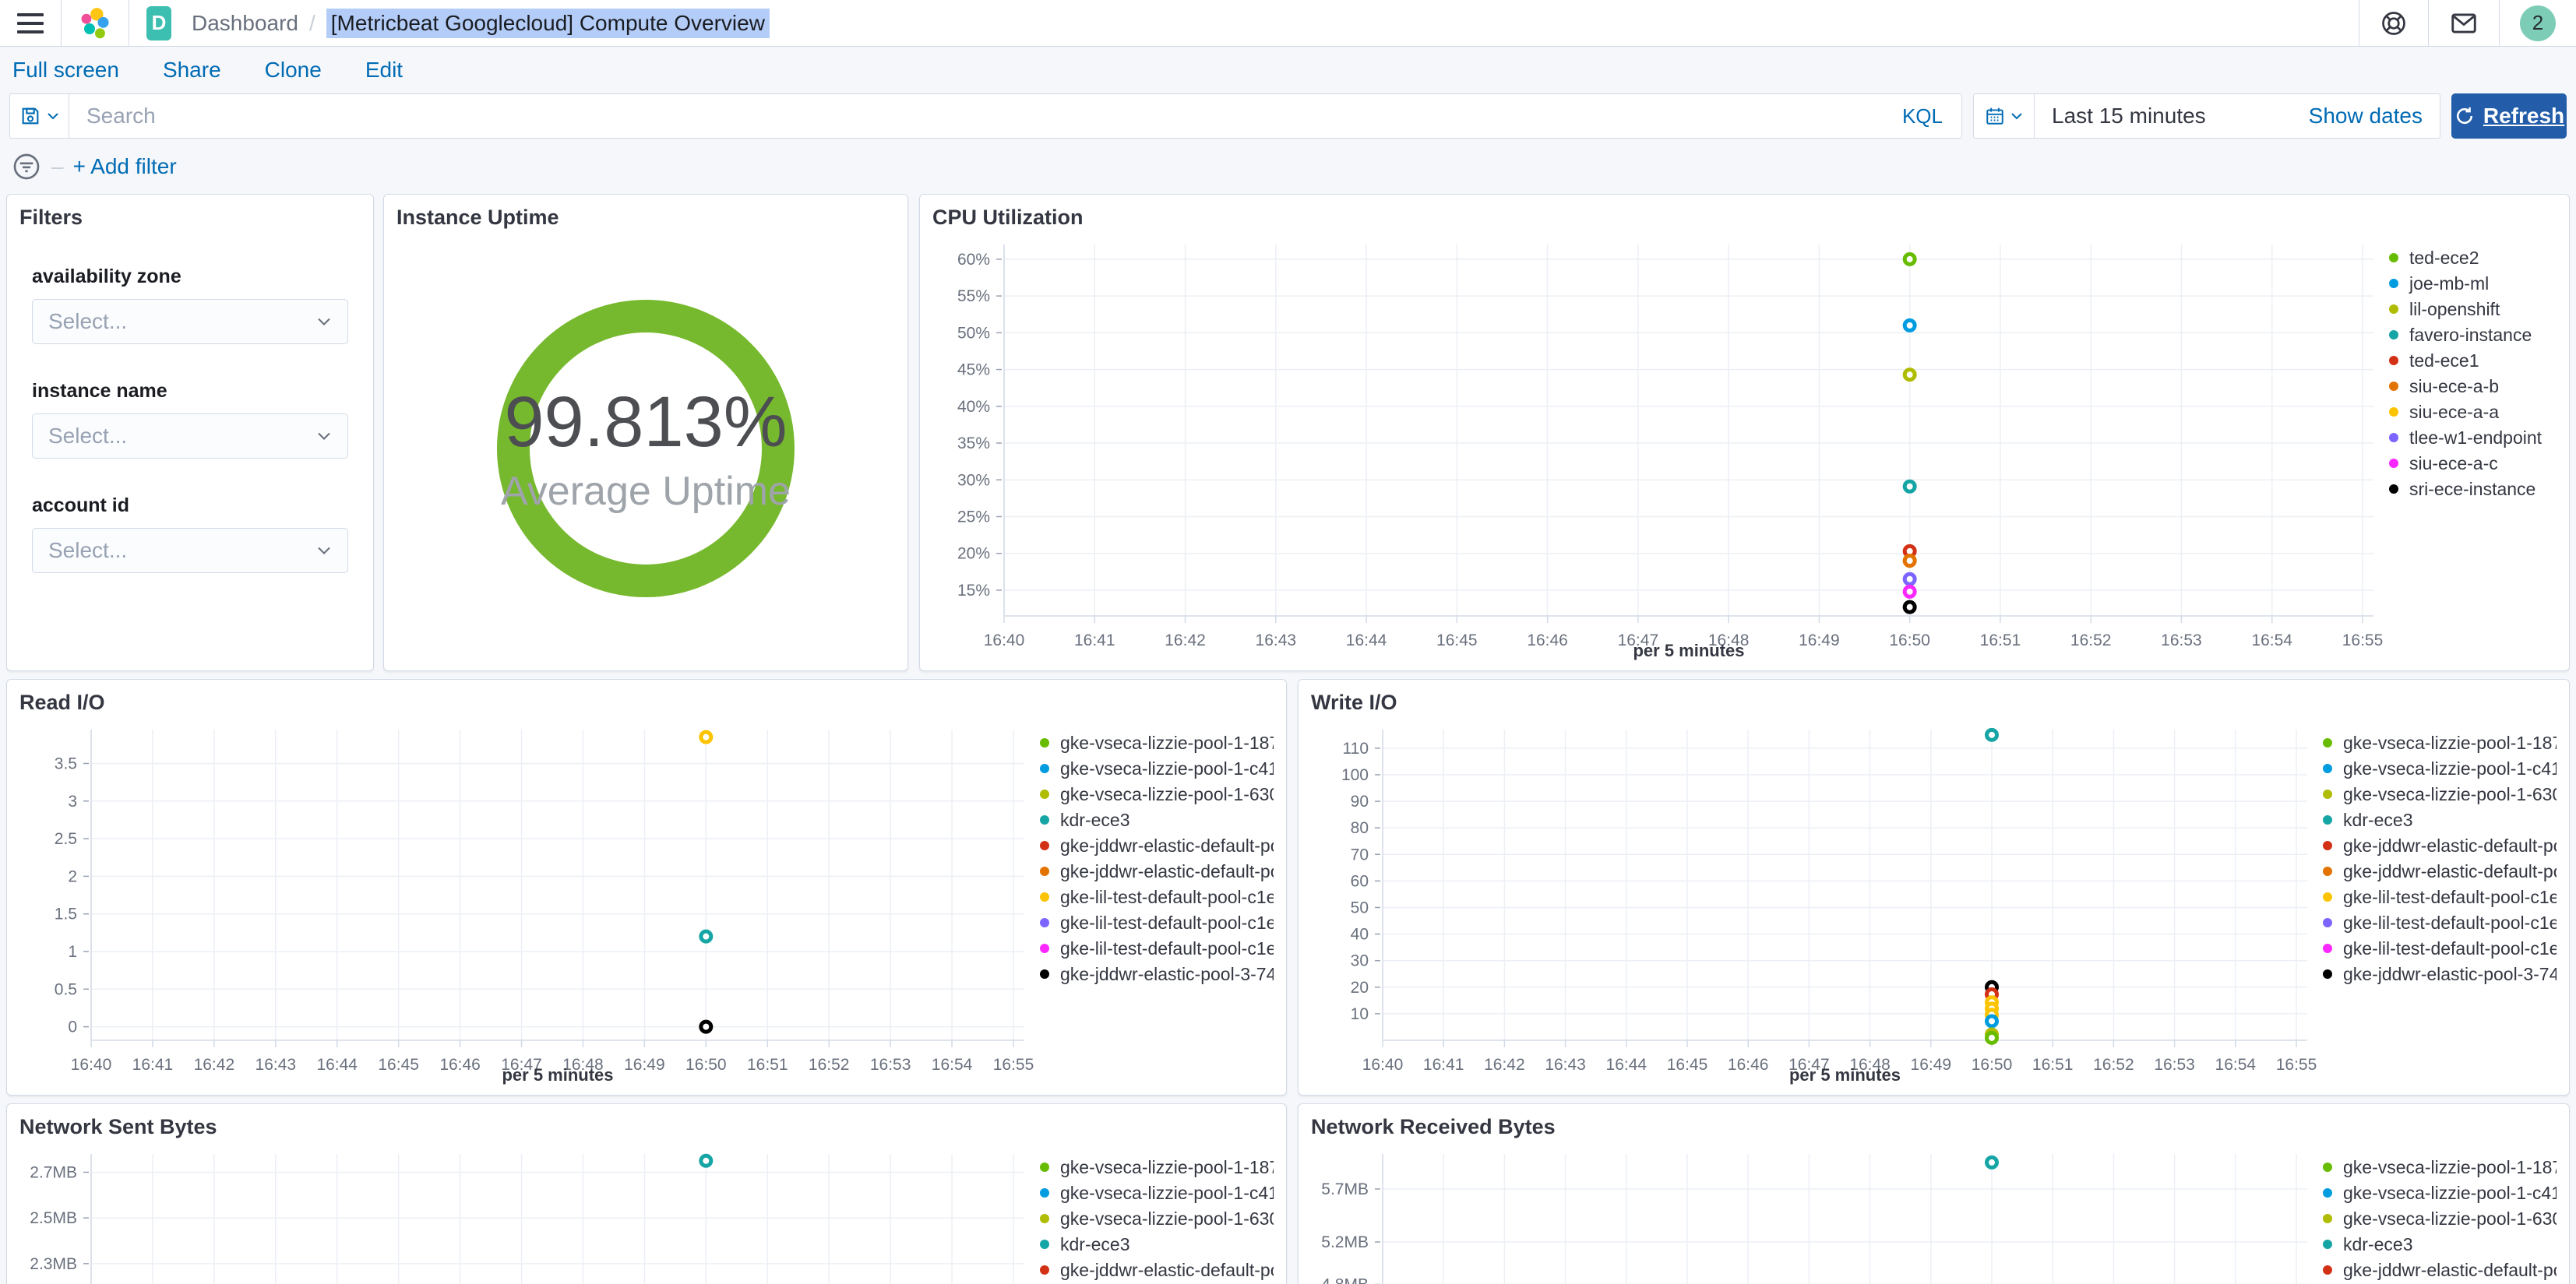 This screenshot has width=2576, height=1284. Describe the element at coordinates (51, 217) in the screenshot. I see `panel-title: Filters` at that location.